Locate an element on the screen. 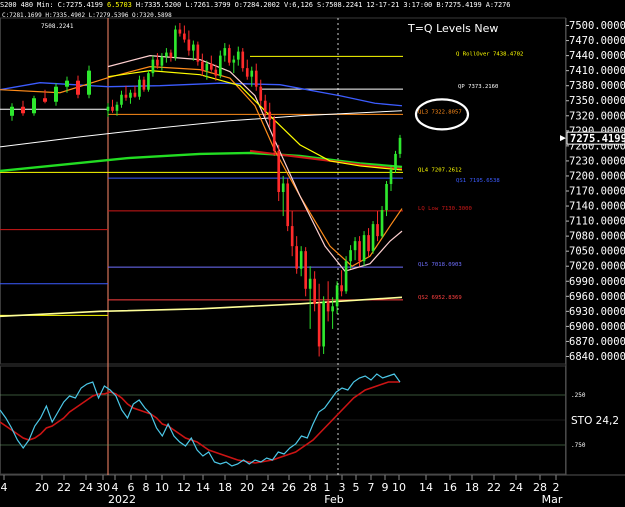  level-label: QP 7373.2160 is located at coordinates (478, 87).